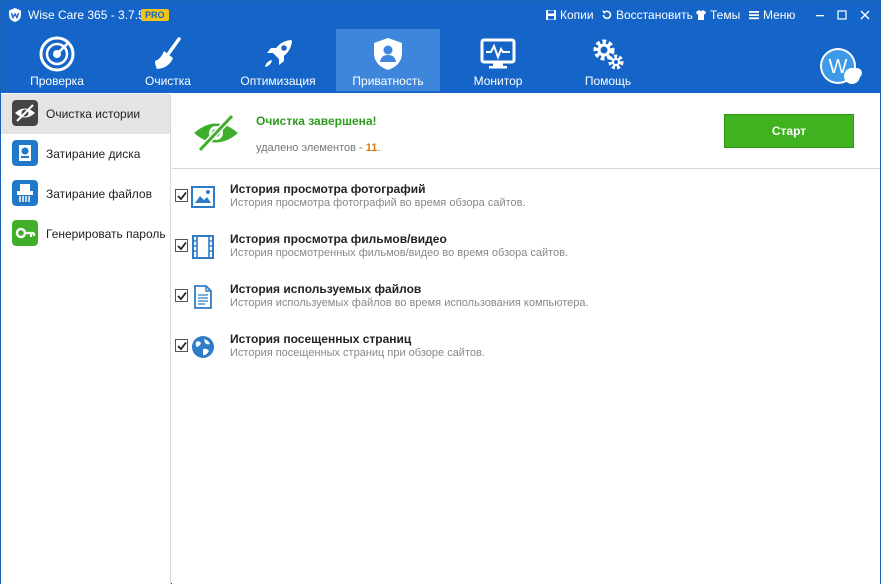 The height and width of the screenshot is (584, 881). I want to click on item-title: История используемых файлов, so click(326, 289).